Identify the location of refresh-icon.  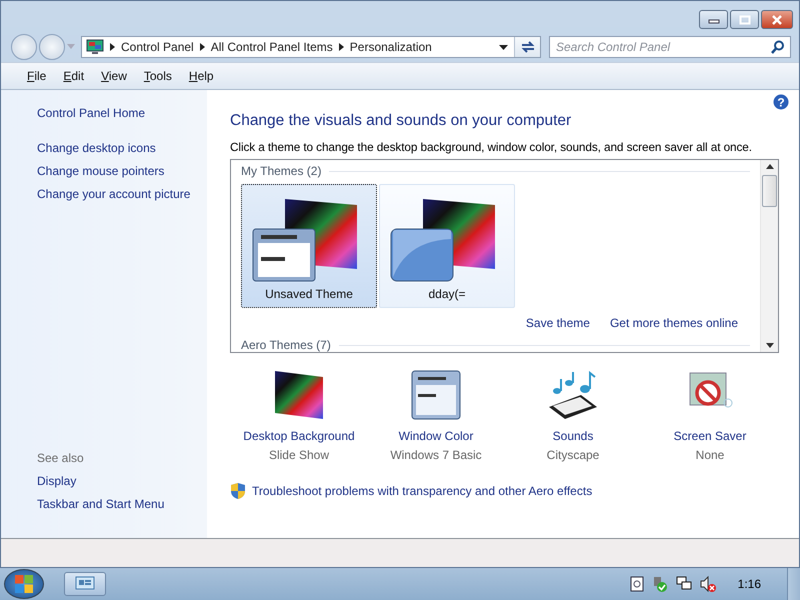
(528, 47).